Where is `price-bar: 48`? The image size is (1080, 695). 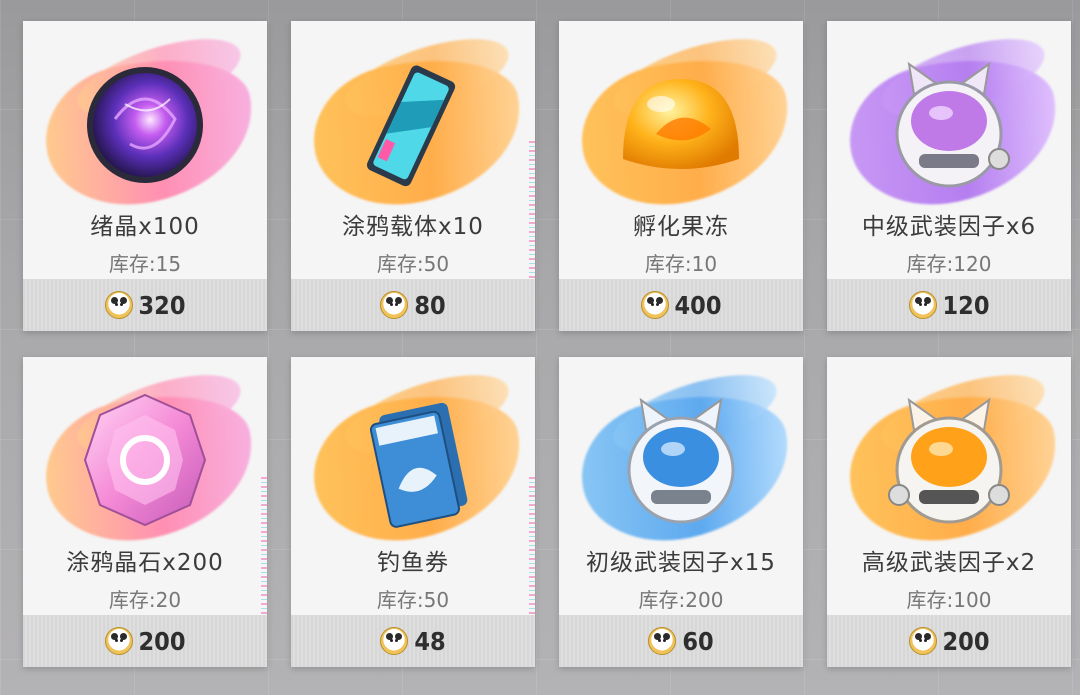 price-bar: 48 is located at coordinates (413, 641).